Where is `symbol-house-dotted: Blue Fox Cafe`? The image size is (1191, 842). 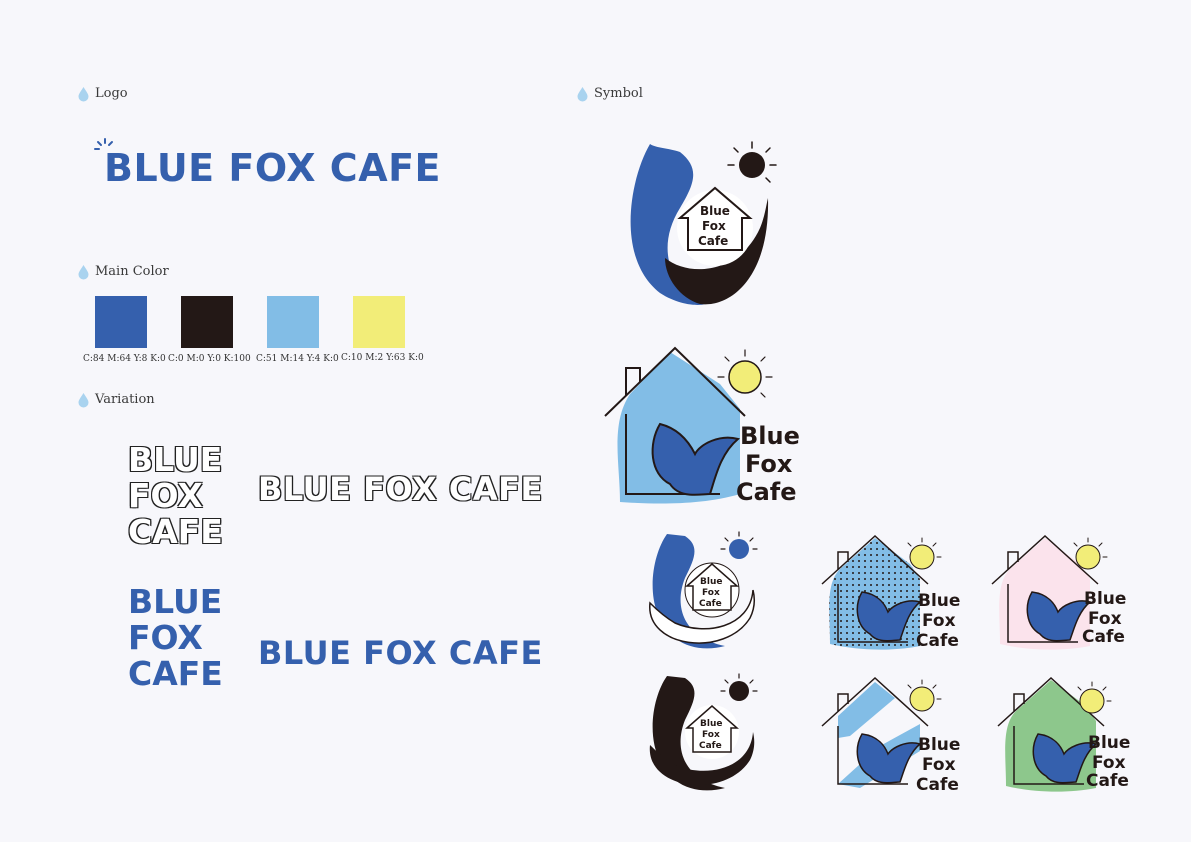
symbol-house-dotted: Blue Fox Cafe is located at coordinates (890, 592).